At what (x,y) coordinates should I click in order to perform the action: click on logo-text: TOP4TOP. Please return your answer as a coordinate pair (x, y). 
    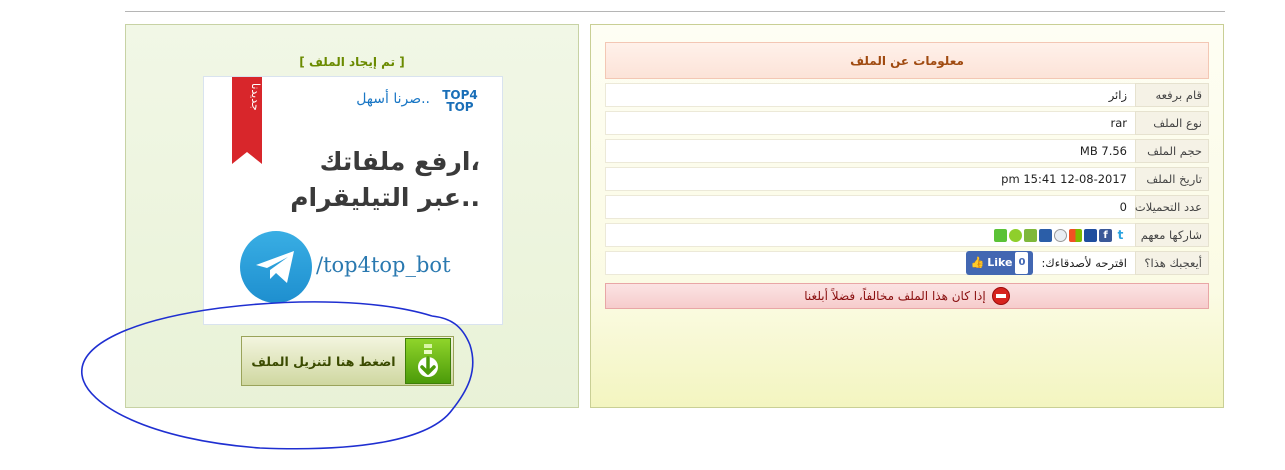
    Looking at the image, I should click on (460, 101).